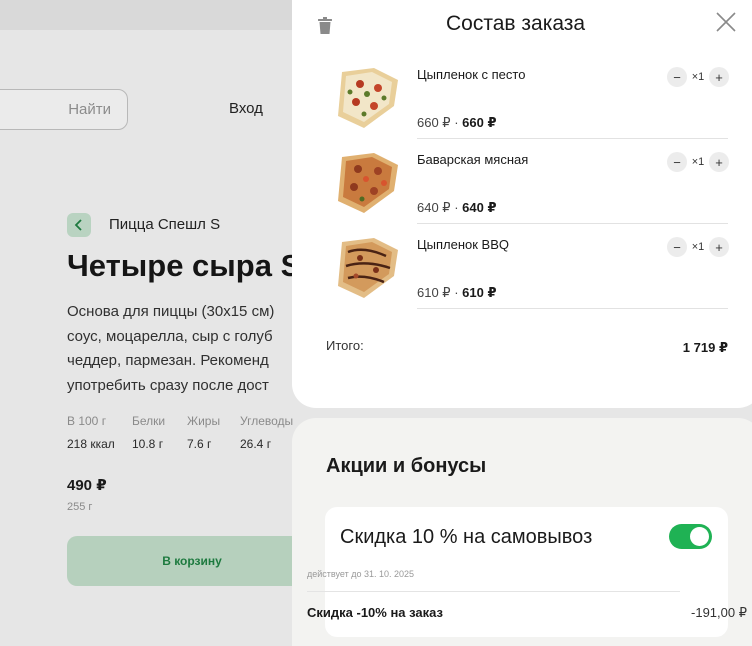  What do you see at coordinates (91, 444) in the screenshot?
I see `nutrition-value: 218 ккал` at bounding box center [91, 444].